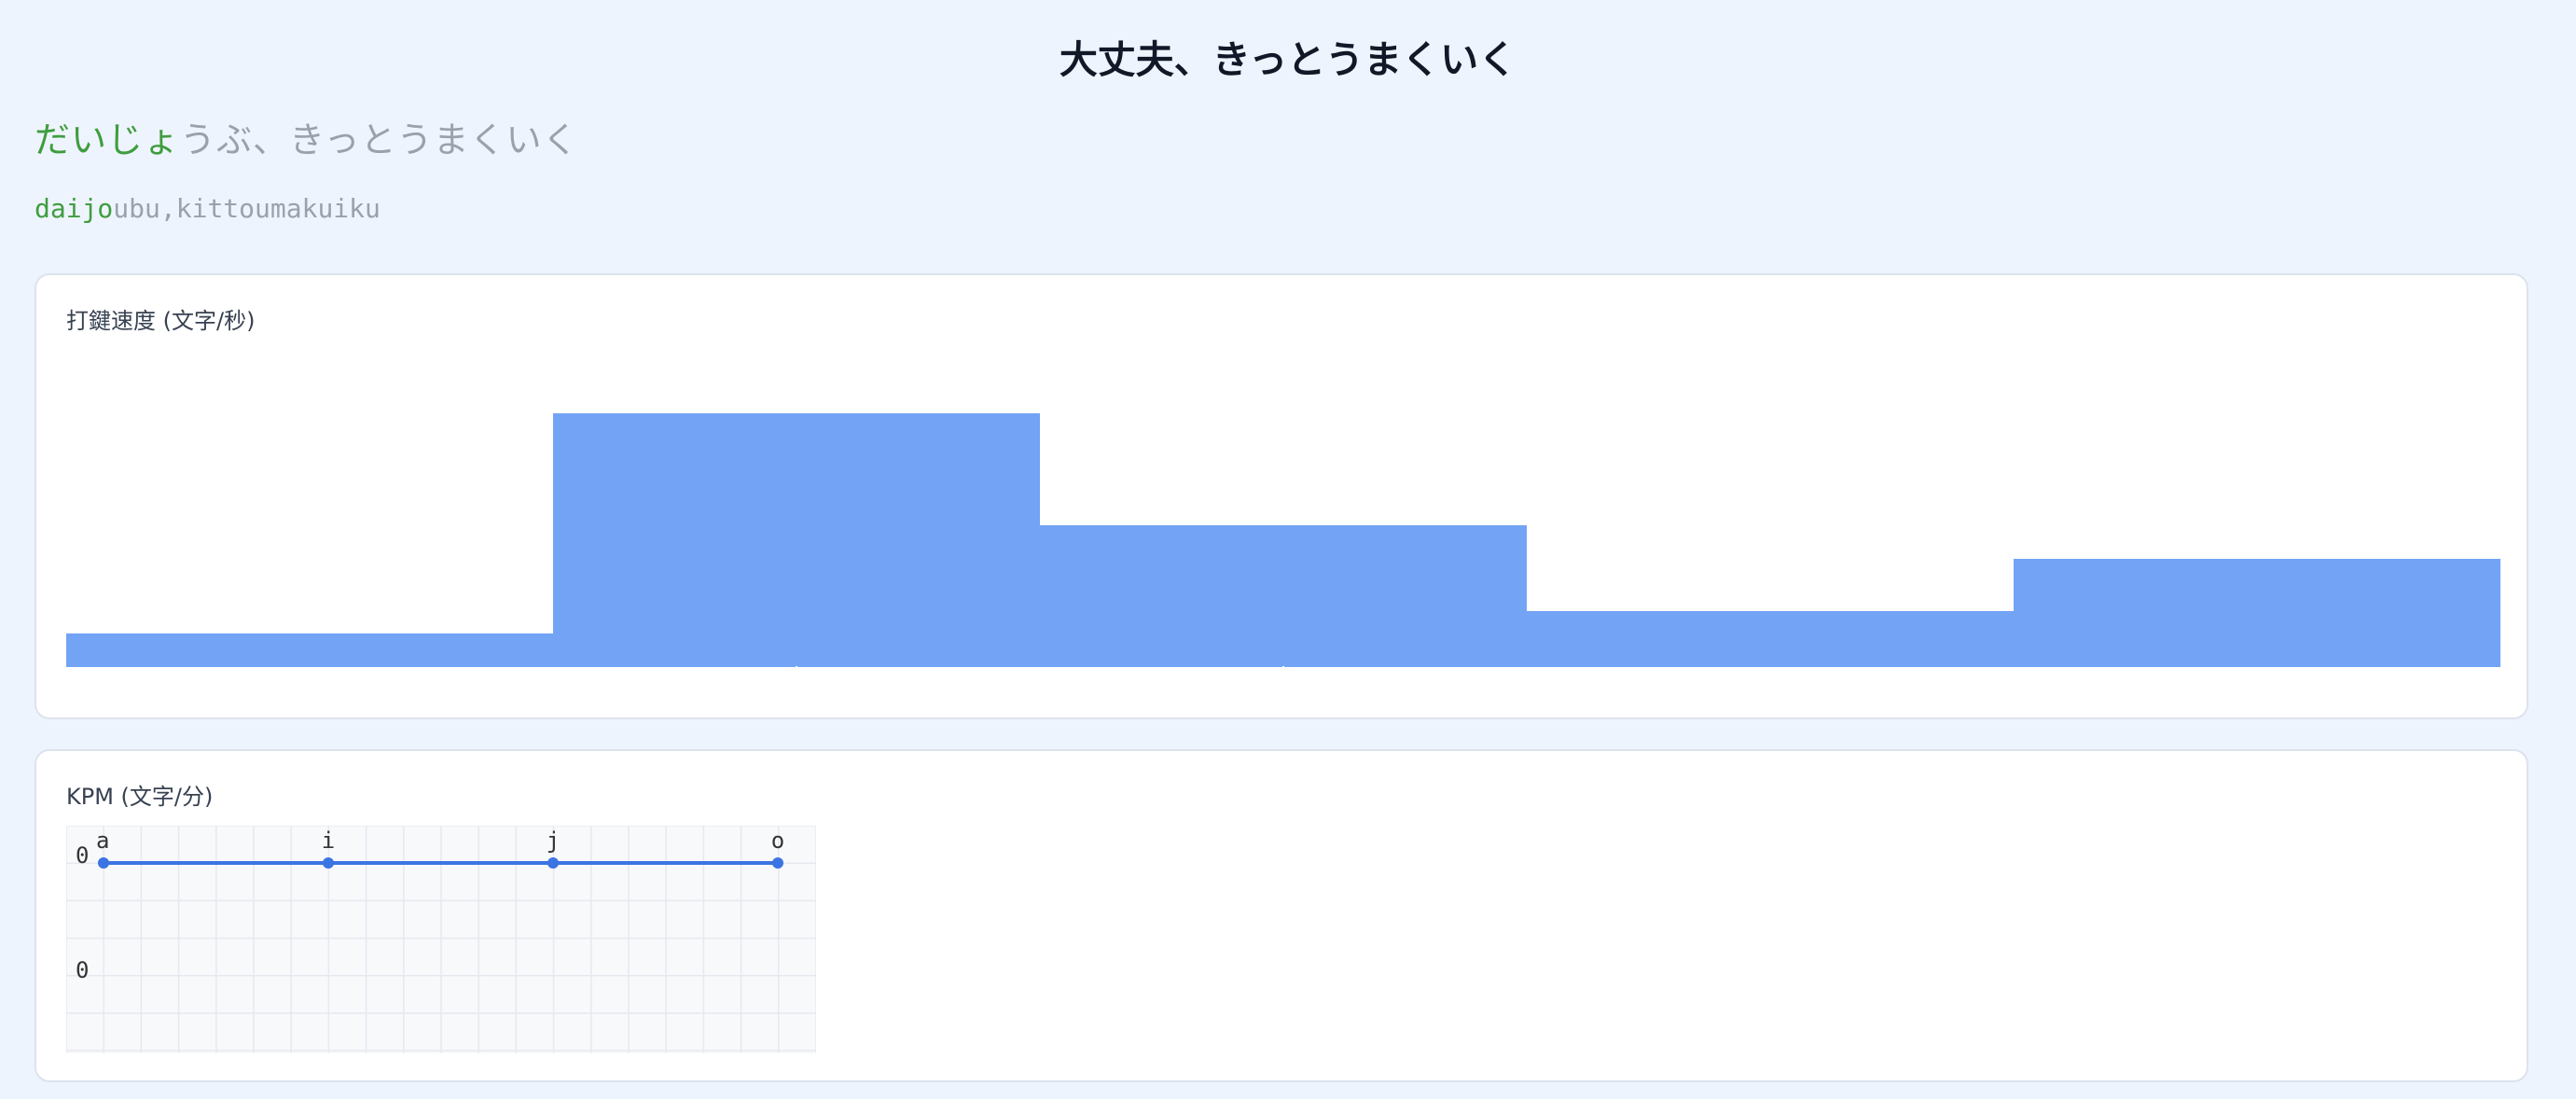  What do you see at coordinates (777, 863) in the screenshot?
I see `kpm-point-o` at bounding box center [777, 863].